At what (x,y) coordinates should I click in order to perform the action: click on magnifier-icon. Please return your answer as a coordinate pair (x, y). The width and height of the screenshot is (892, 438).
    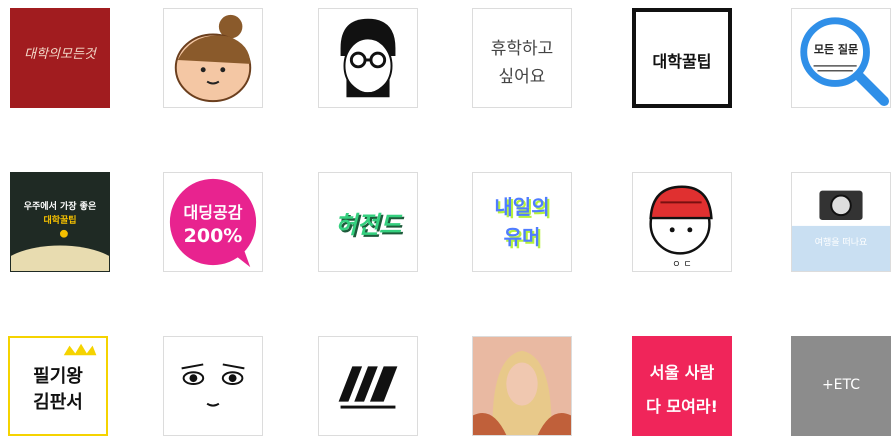
    Looking at the image, I should click on (845, 62).